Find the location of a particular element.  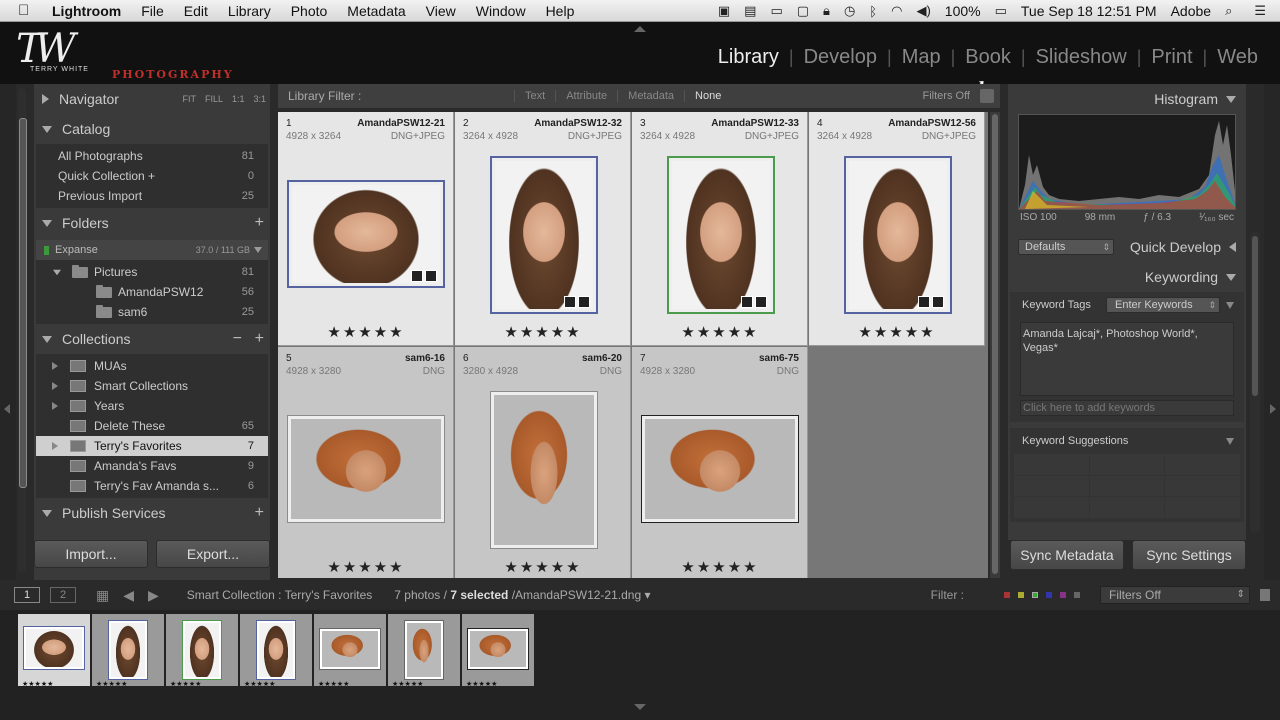

remove-collection-icon: − is located at coordinates (237, 339).